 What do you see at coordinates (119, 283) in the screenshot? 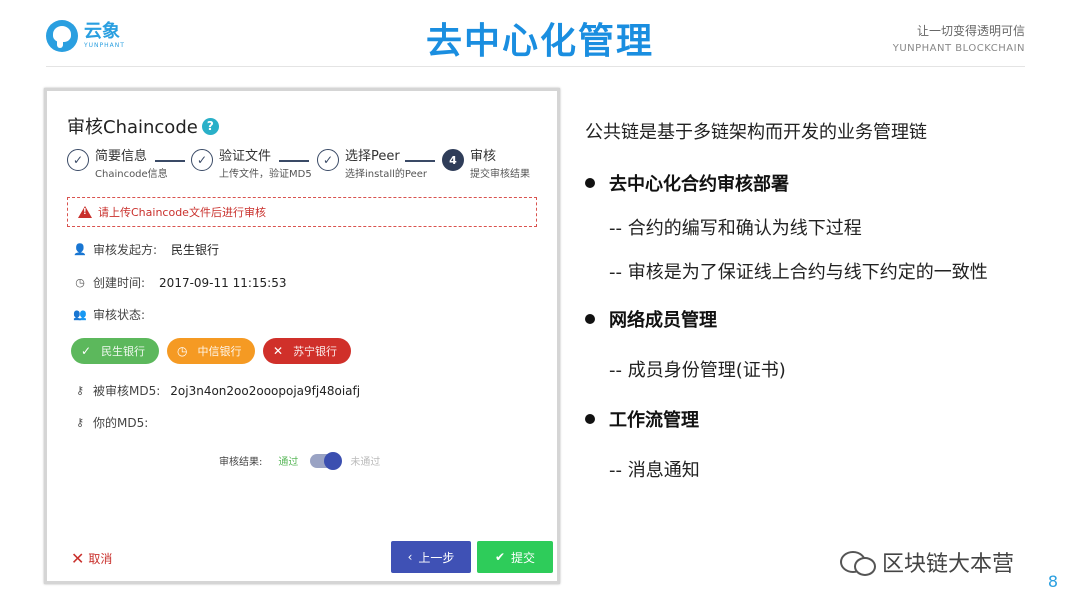
I see `time-label: 创建时间:` at bounding box center [119, 283].